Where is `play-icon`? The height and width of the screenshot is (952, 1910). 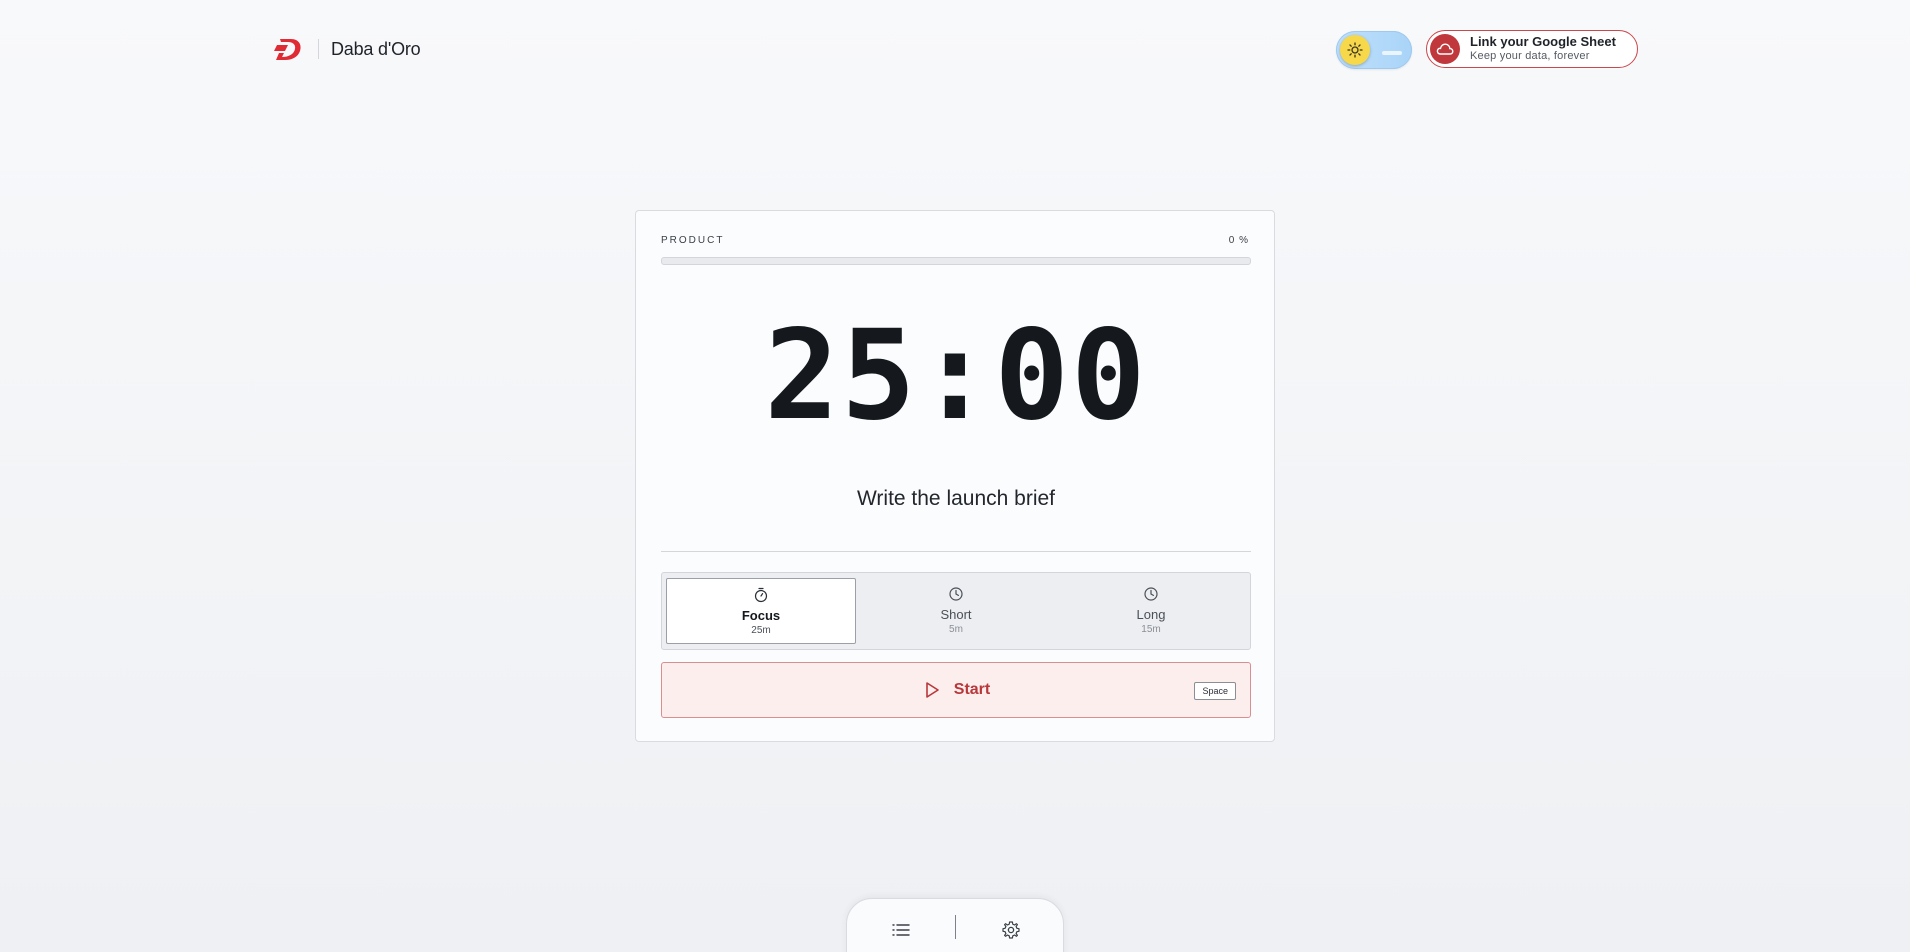 play-icon is located at coordinates (932, 690).